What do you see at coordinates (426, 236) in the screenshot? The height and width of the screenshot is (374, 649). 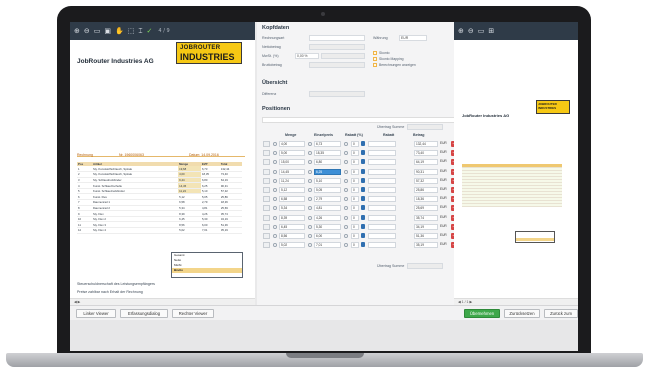 I see `amount-field: 51,36` at bounding box center [426, 236].